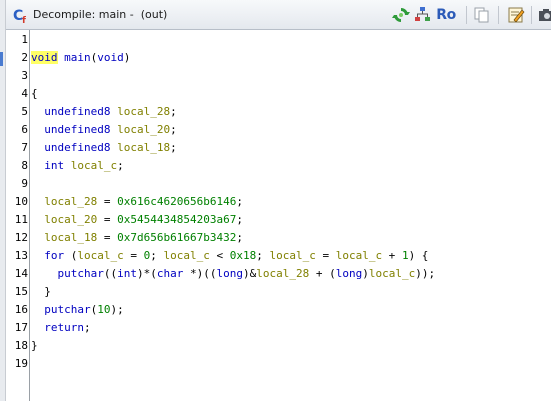 This screenshot has width=551, height=401. What do you see at coordinates (176, 219) in the screenshot?
I see `number-token: 0x5454434854203a67` at bounding box center [176, 219].